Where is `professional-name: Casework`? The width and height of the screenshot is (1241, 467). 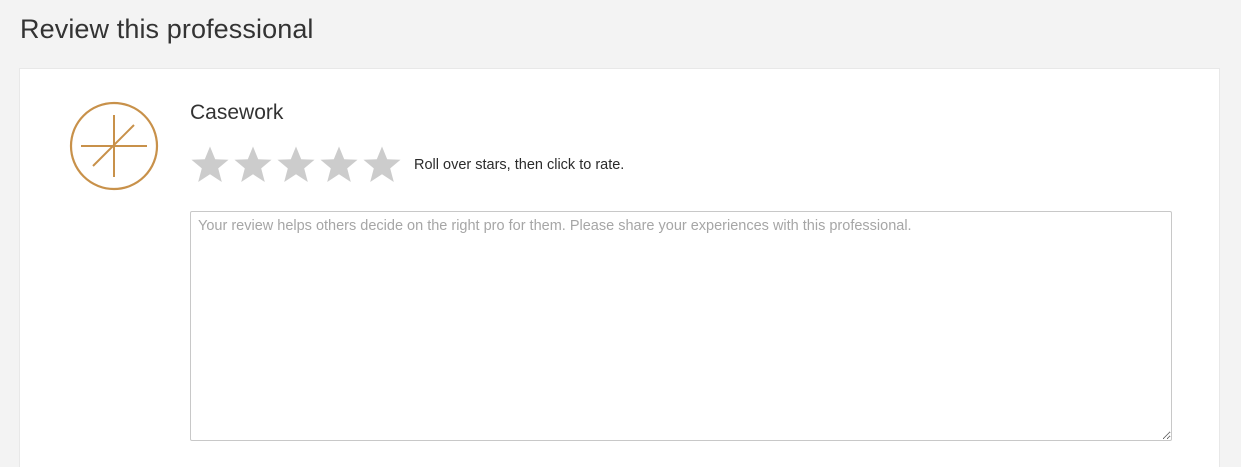
professional-name: Casework is located at coordinates (237, 112).